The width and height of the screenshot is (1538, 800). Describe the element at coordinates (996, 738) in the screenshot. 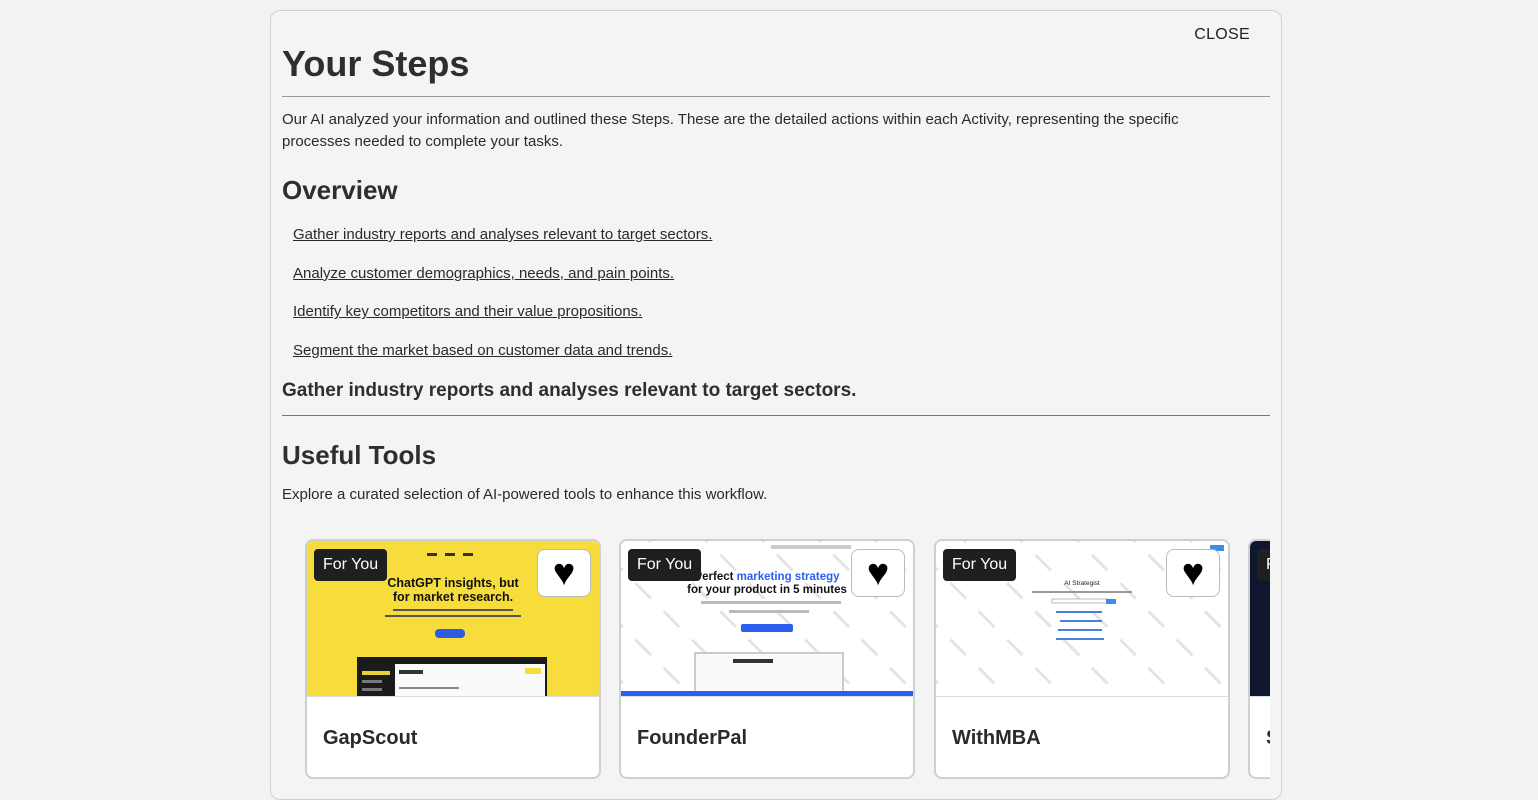

I see `tool-name: WithMBA` at that location.